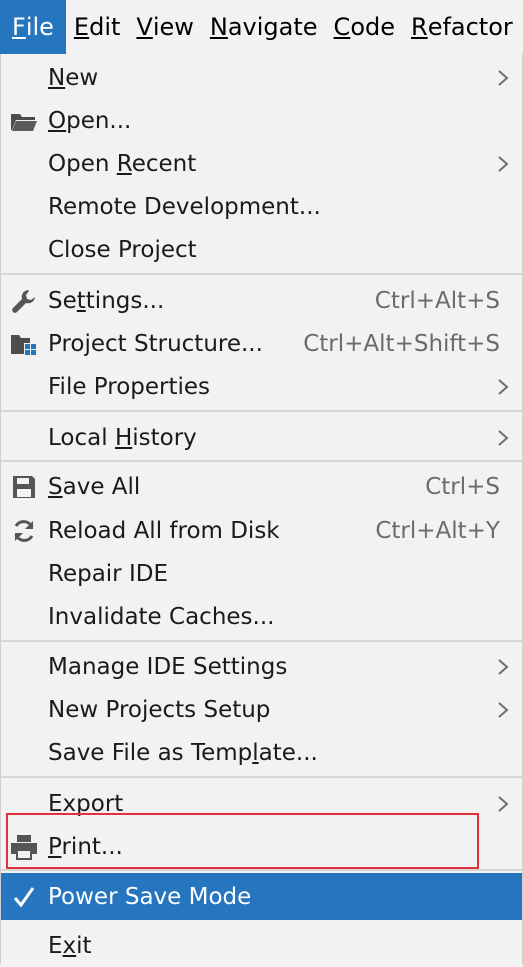 The image size is (523, 967). Describe the element at coordinates (261, 300) in the screenshot. I see `menu-item-settings: Settings... Ctrl+Alt+S` at that location.